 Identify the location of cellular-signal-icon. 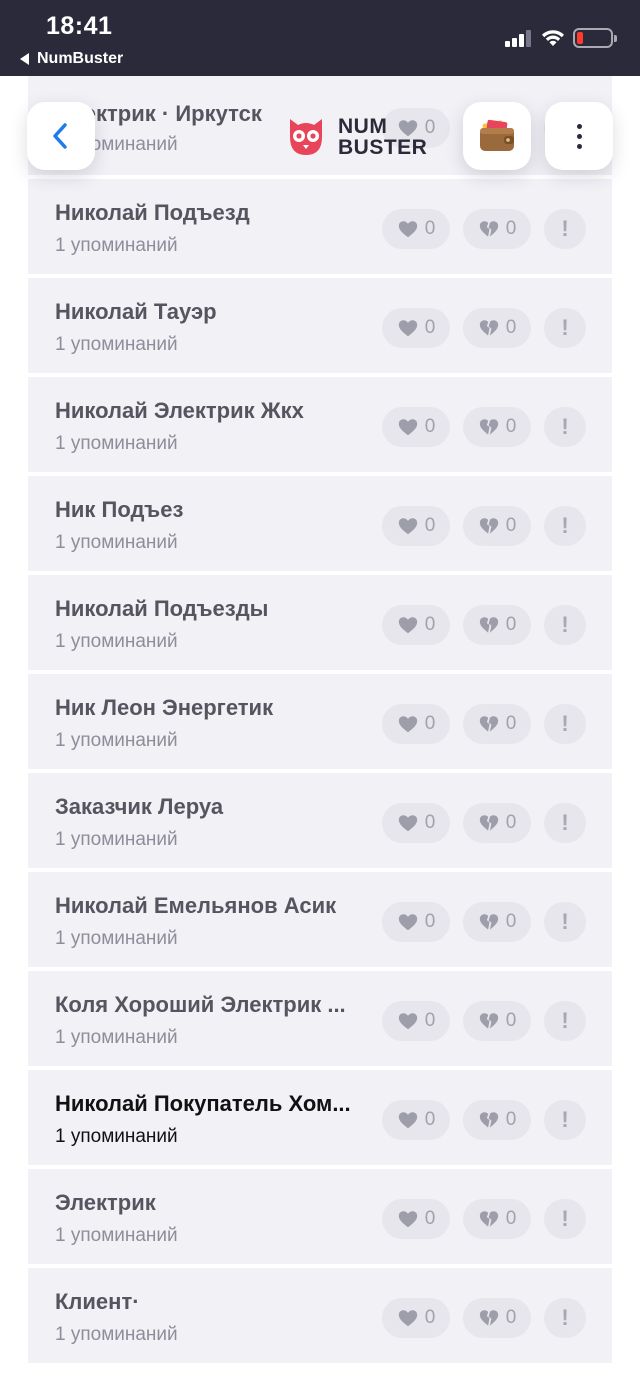
(519, 38).